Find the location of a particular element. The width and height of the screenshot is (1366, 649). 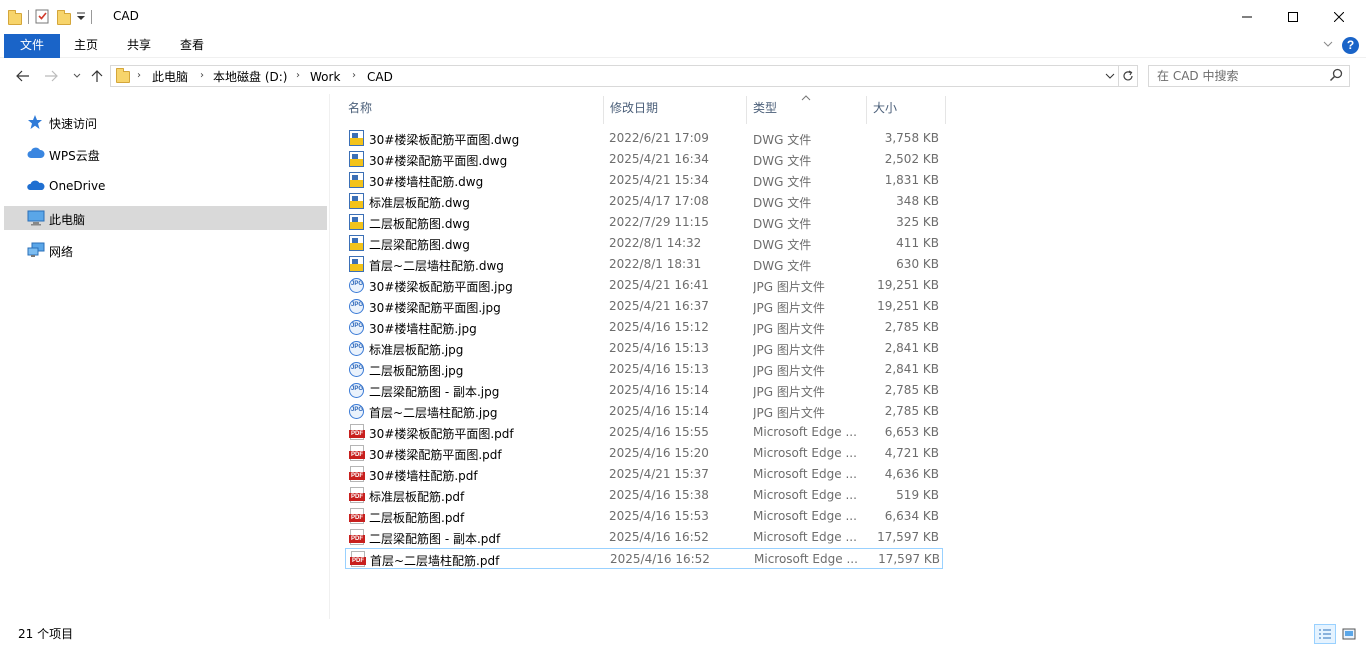

sidebar-item-quick-access: 快速访问 is located at coordinates (165, 122).